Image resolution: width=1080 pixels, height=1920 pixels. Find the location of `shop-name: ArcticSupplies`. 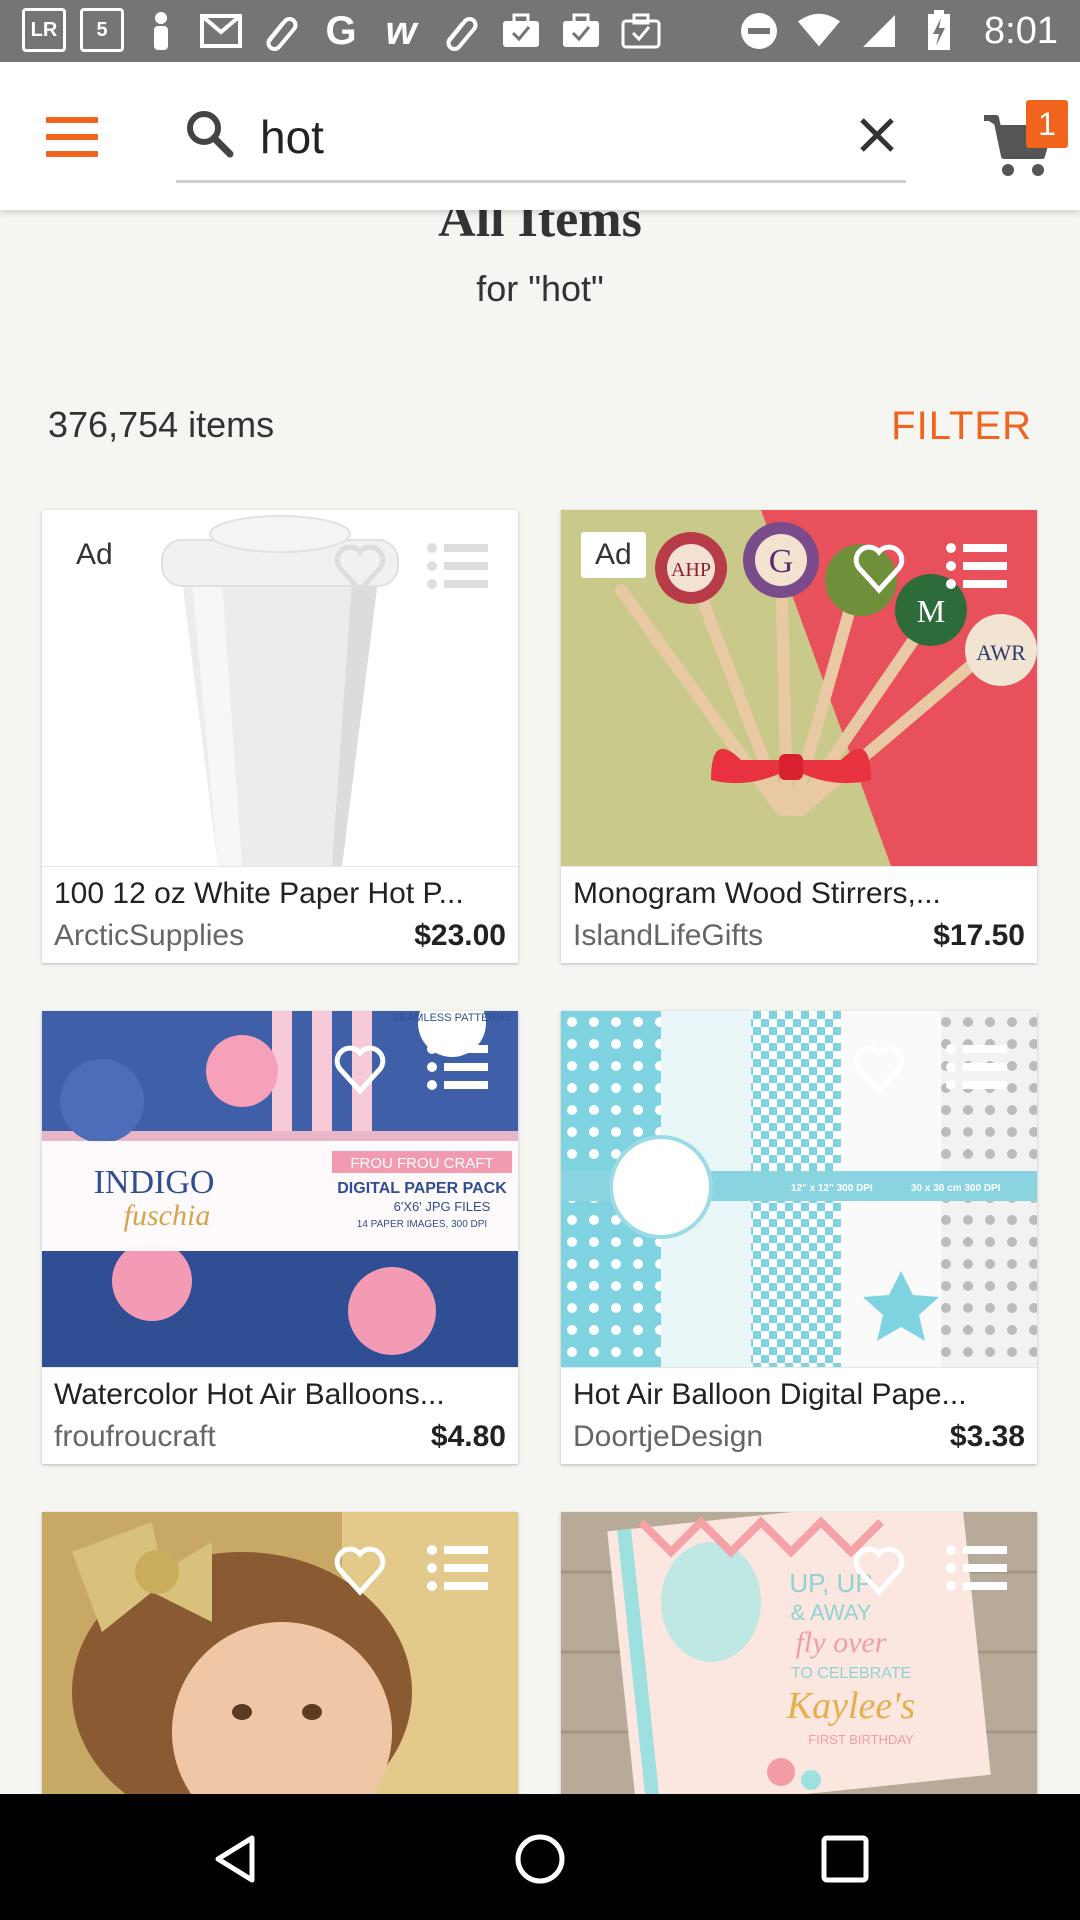

shop-name: ArcticSupplies is located at coordinates (149, 935).